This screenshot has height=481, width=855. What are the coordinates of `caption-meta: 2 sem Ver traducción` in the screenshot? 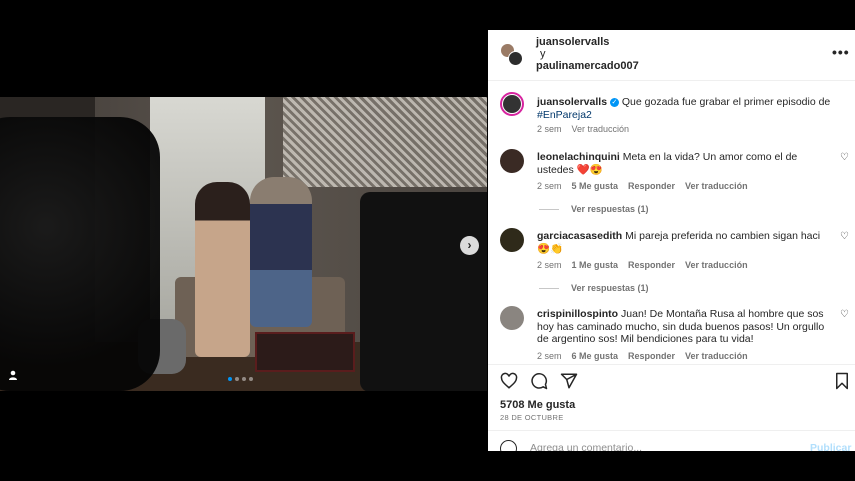 It's located at (583, 129).